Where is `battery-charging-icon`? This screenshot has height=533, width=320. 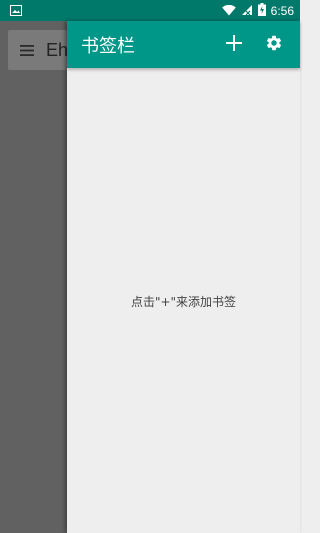
battery-charging-icon is located at coordinates (261, 10).